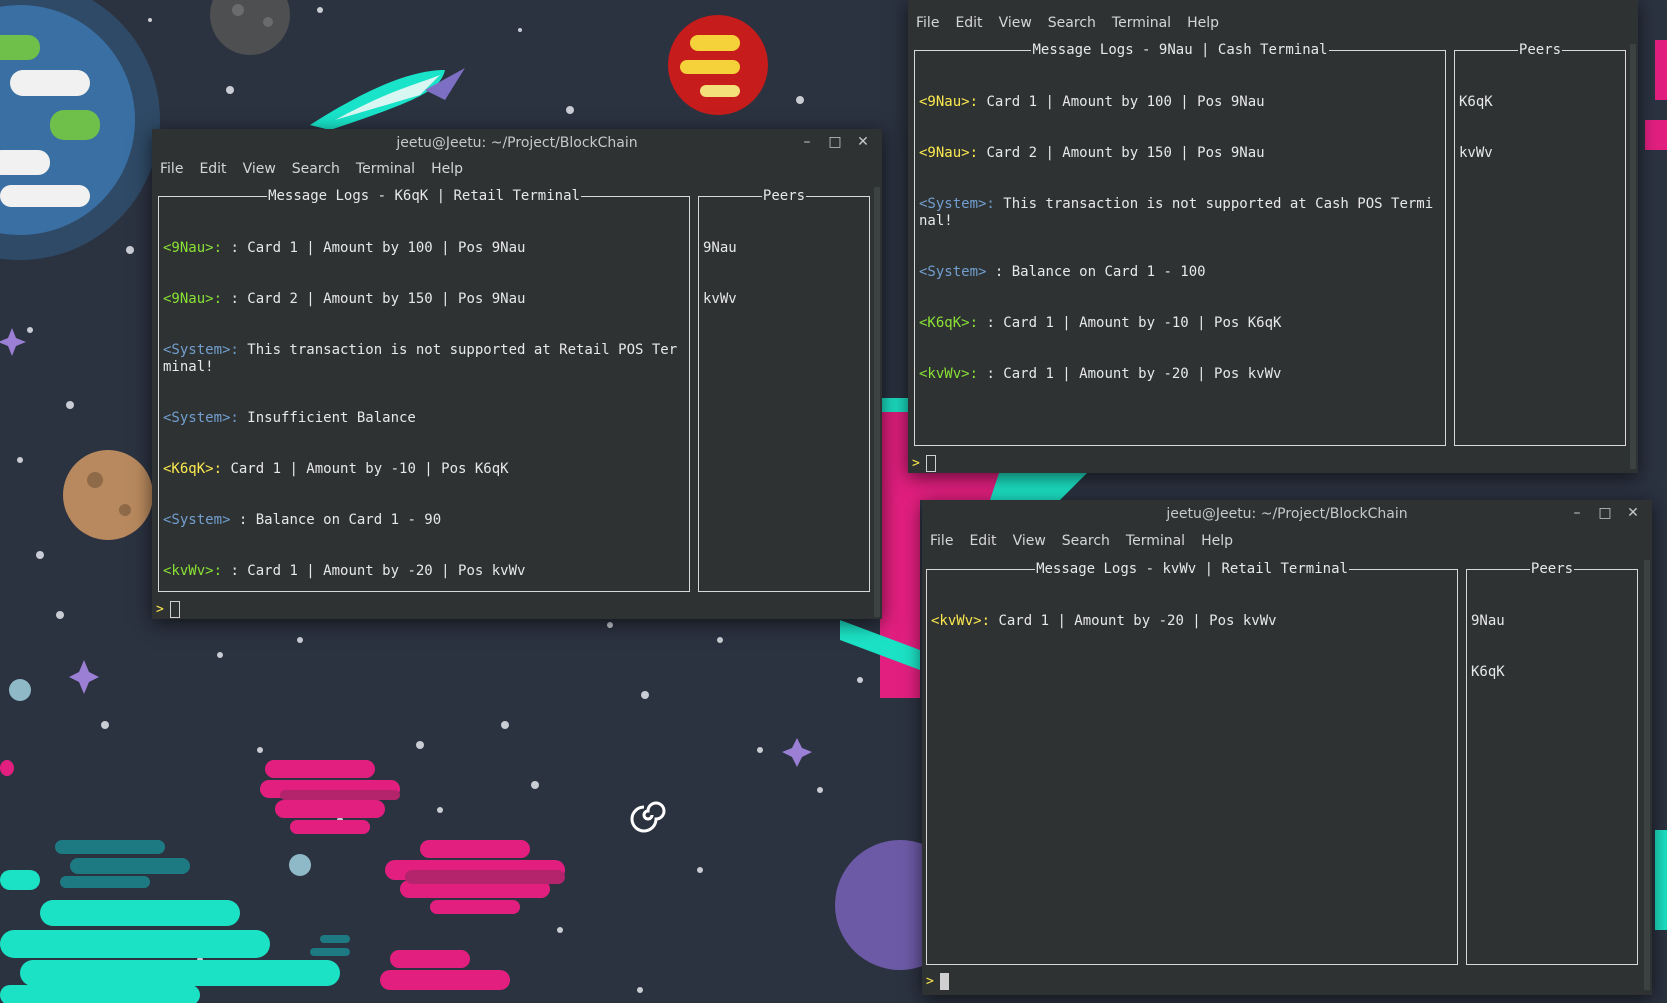  I want to click on log-pane-title: Message Logs - K6qK | Retail Terminal, so click(424, 196).